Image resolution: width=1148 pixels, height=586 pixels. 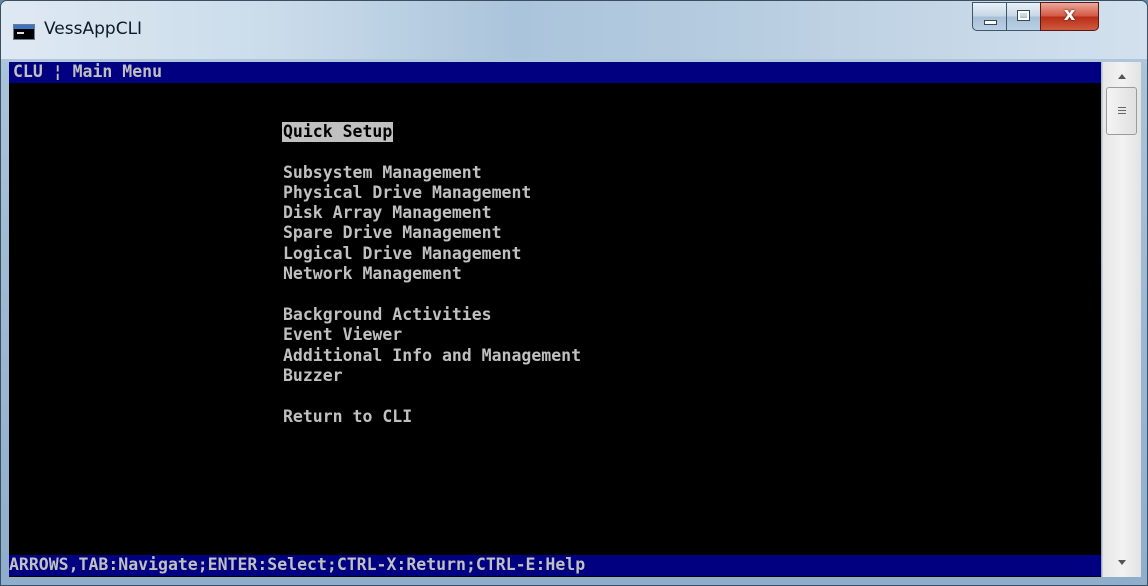 I want to click on vertical-scrollbar, so click(x=1121, y=319).